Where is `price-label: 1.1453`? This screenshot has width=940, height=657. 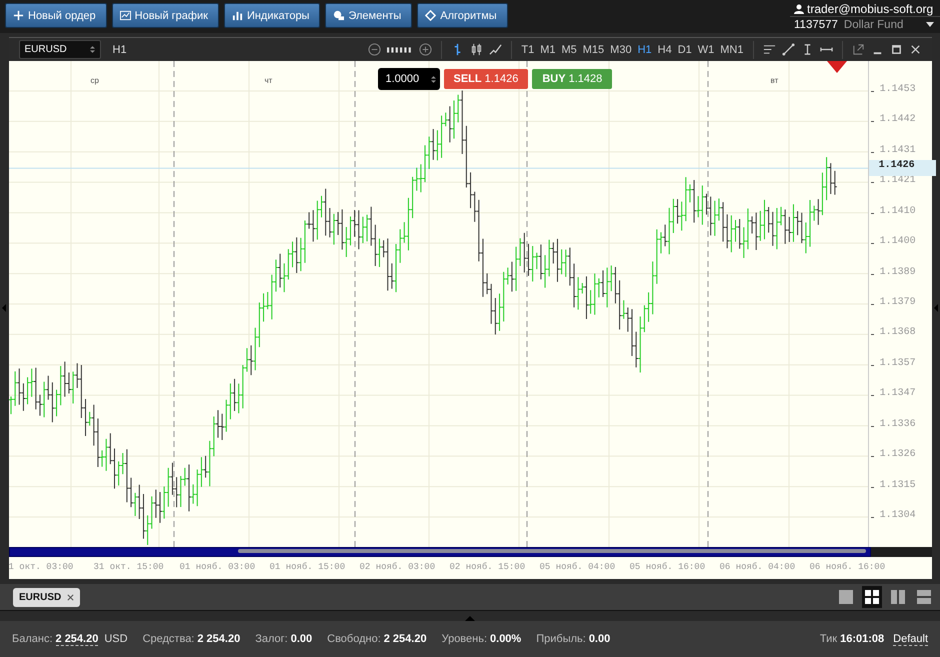 price-label: 1.1453 is located at coordinates (898, 89).